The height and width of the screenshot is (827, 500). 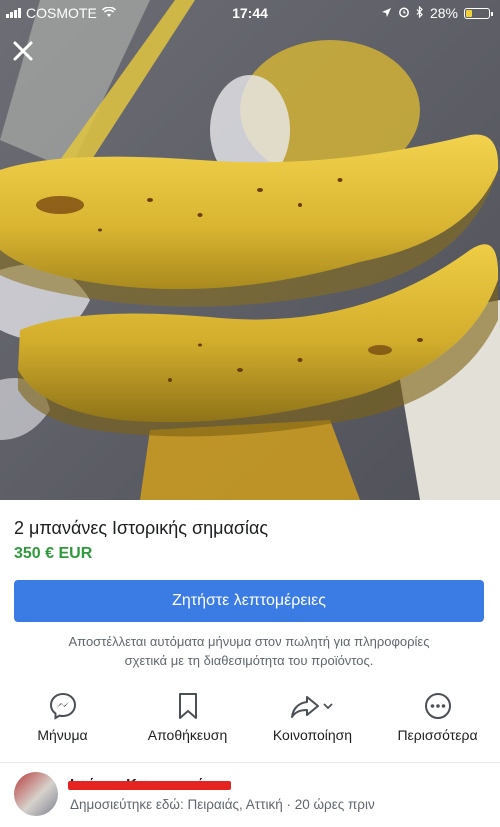 I want to click on more-icon, so click(x=438, y=706).